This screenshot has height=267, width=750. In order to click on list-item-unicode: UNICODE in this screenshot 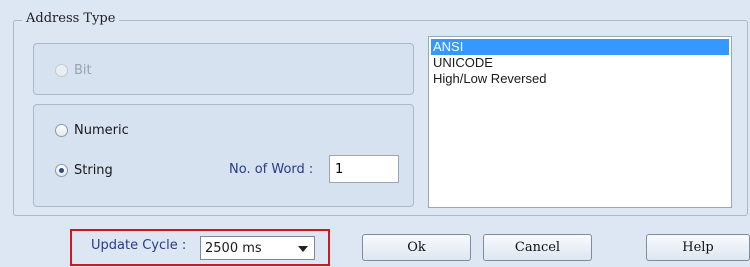, I will do `click(580, 63)`.